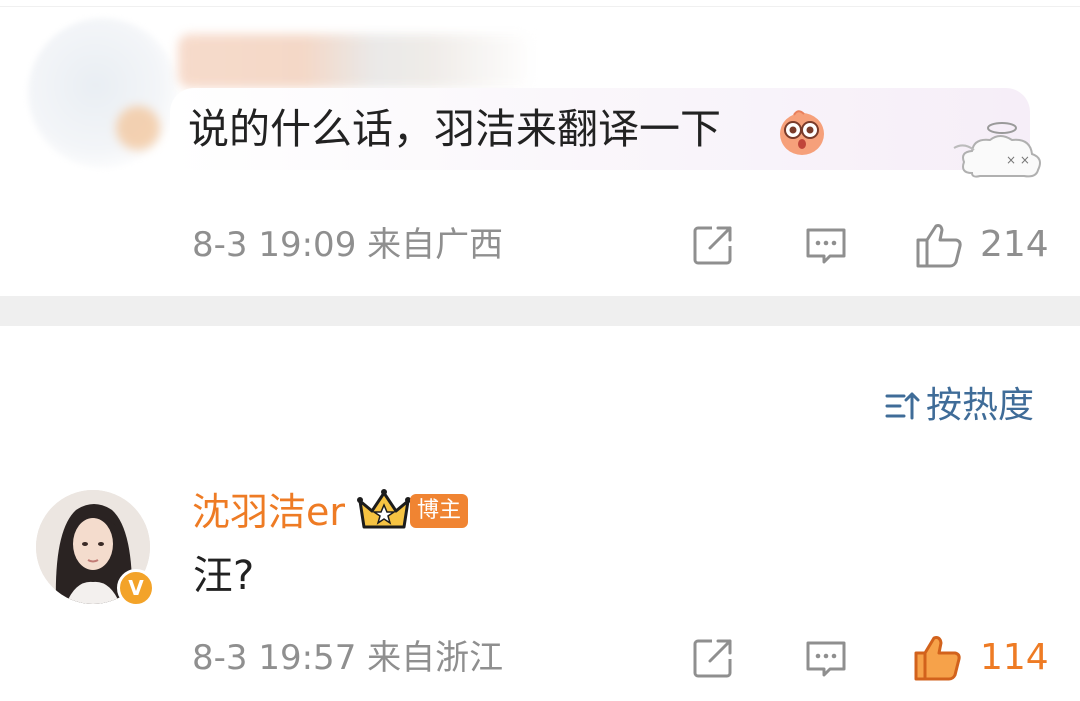  I want to click on location: 来自浙江, so click(435, 658).